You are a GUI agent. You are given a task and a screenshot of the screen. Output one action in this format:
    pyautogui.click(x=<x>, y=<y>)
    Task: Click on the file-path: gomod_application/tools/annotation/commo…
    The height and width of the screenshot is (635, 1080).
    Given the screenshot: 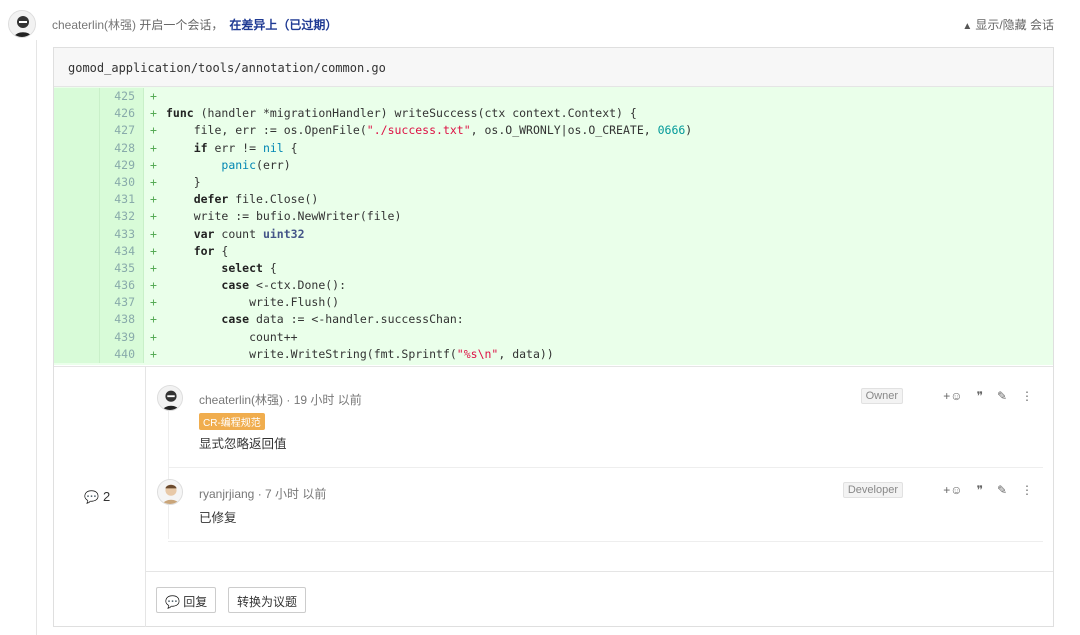 What is the action you would take?
    pyautogui.click(x=227, y=68)
    